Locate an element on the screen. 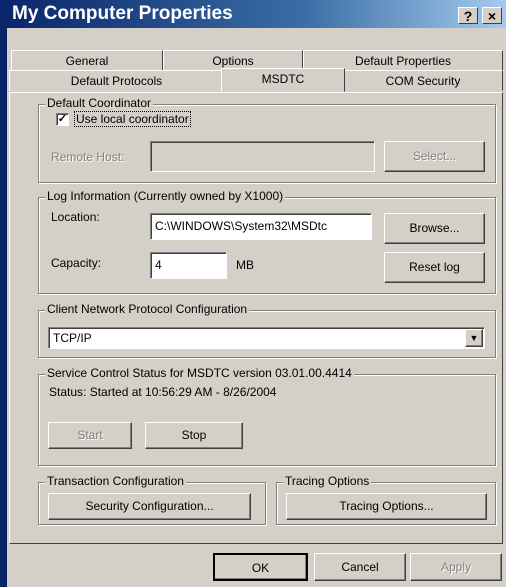  protocol-selected-value: TCP/IP is located at coordinates (72, 338).